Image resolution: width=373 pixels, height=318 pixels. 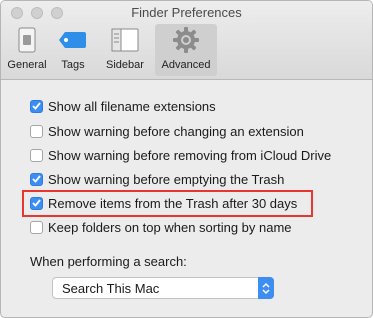 I want to click on tag-icon, so click(x=73, y=40).